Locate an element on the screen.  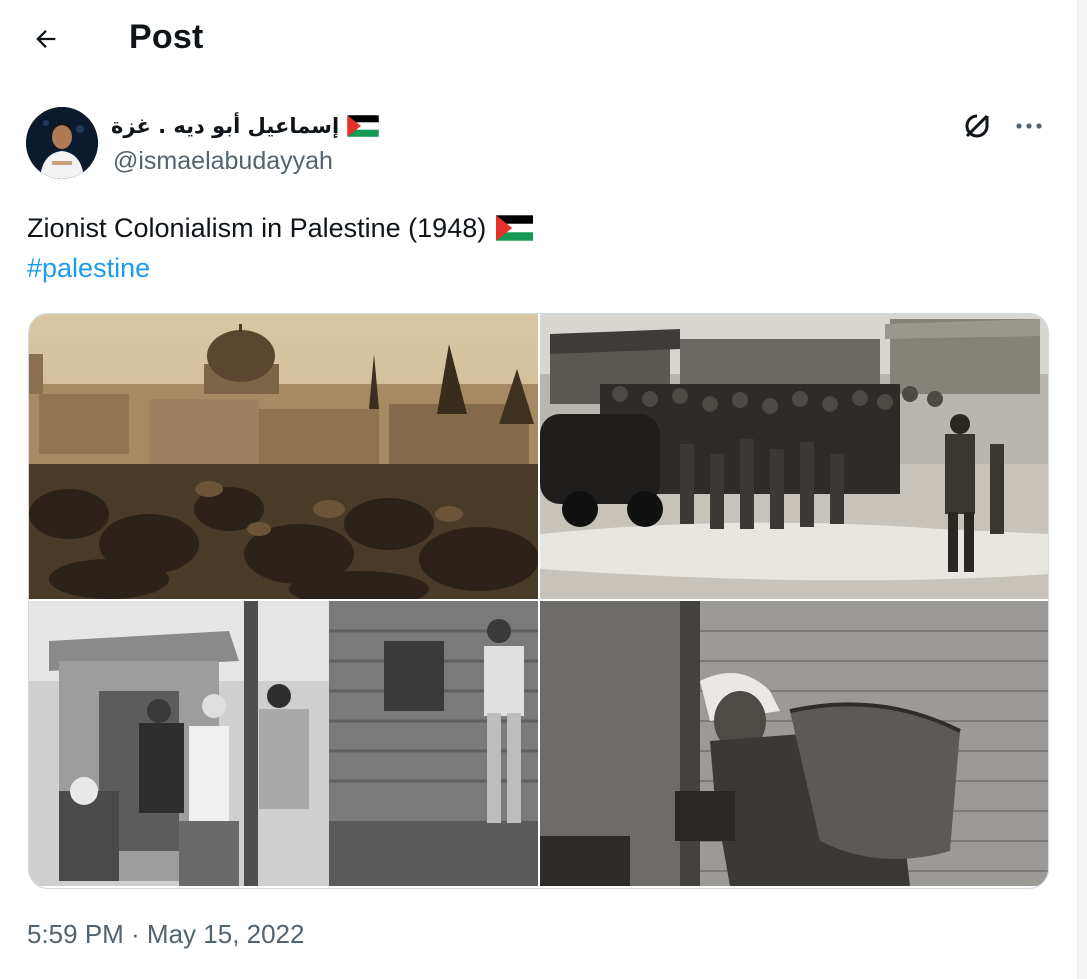
tweet-body: Zionist Colonialism in Palestine (1948) is located at coordinates (257, 228).